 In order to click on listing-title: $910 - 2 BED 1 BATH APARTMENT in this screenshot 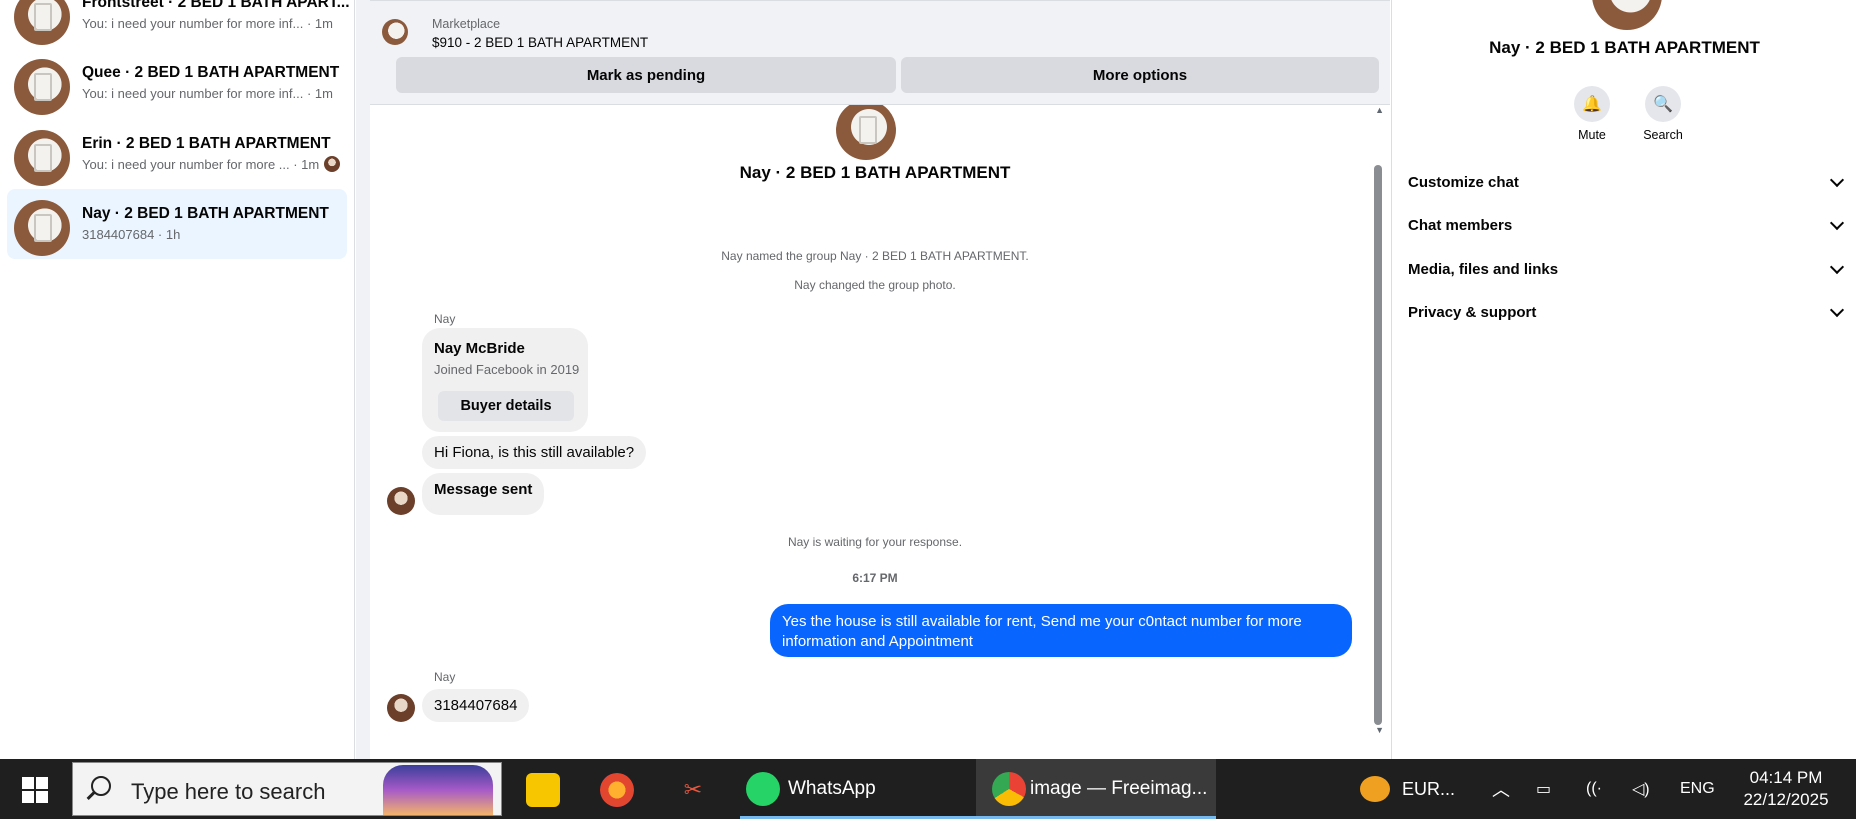, I will do `click(540, 42)`.